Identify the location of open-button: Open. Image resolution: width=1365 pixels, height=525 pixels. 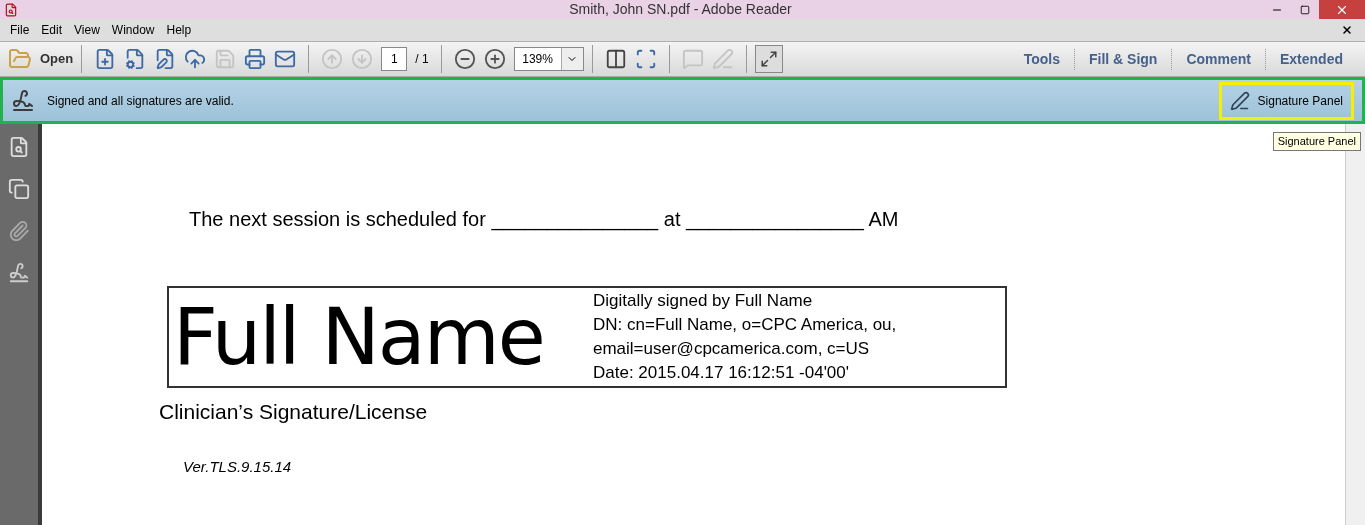
(41, 59).